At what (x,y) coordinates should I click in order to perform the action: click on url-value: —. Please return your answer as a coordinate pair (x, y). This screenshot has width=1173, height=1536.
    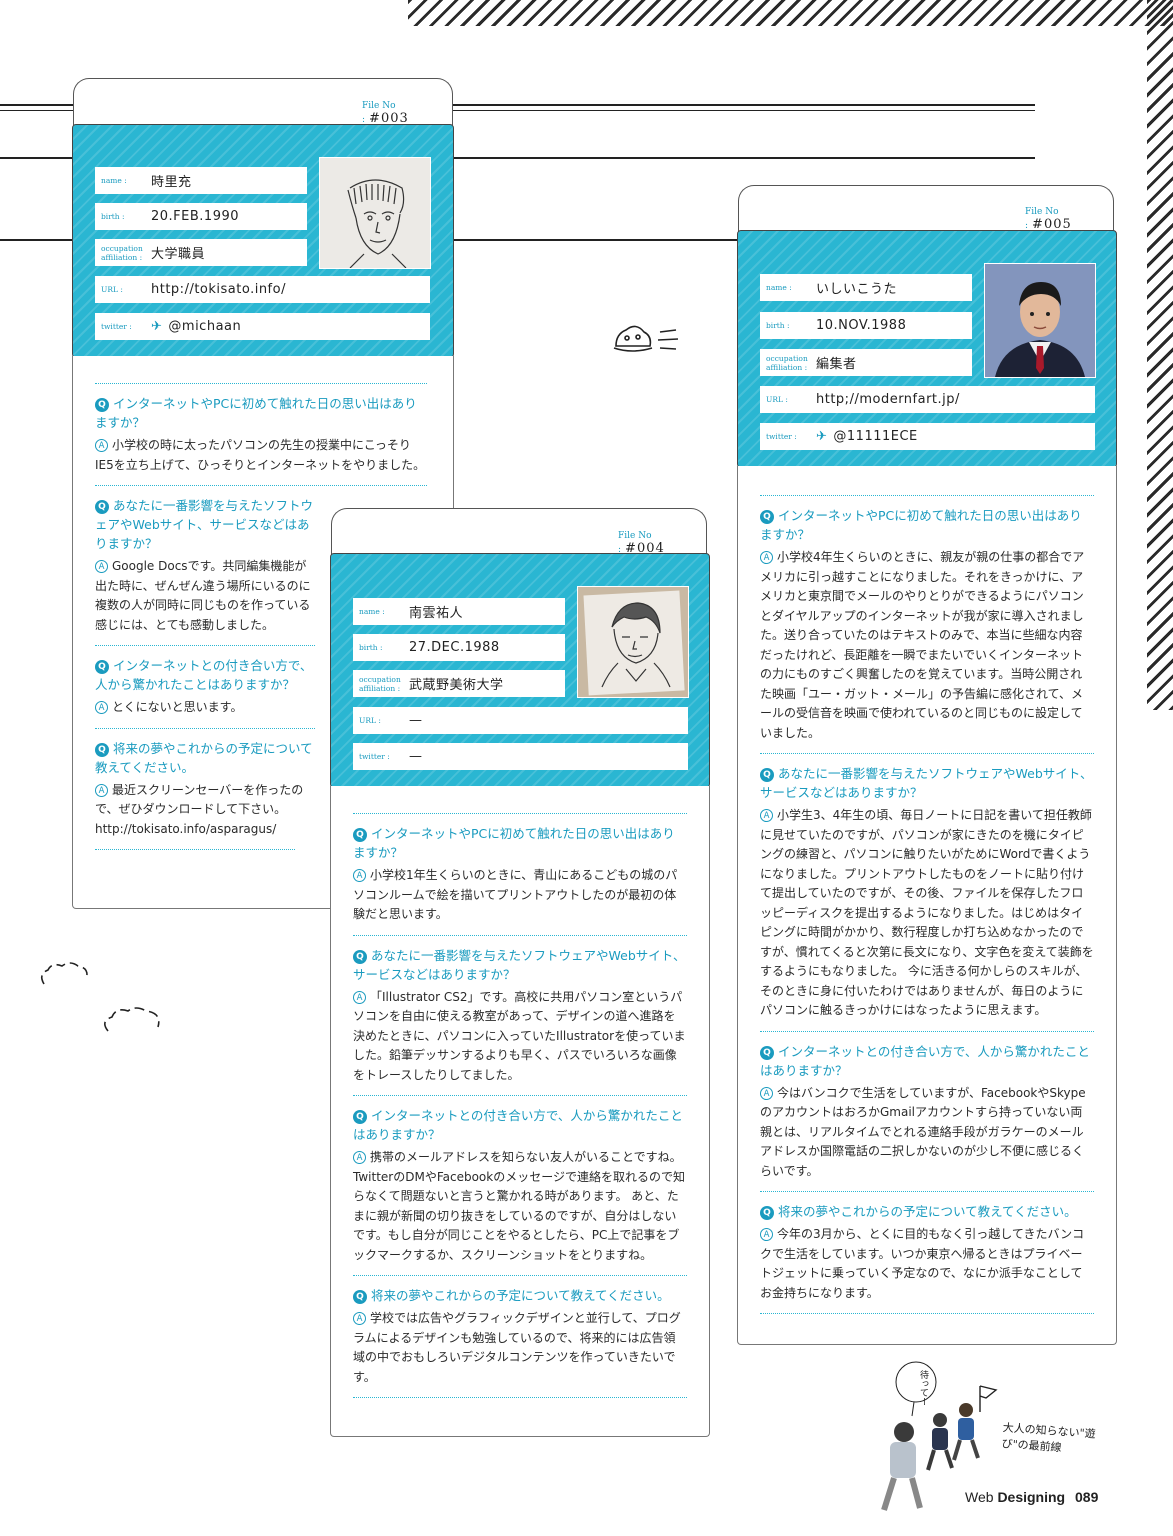
    Looking at the image, I should click on (416, 720).